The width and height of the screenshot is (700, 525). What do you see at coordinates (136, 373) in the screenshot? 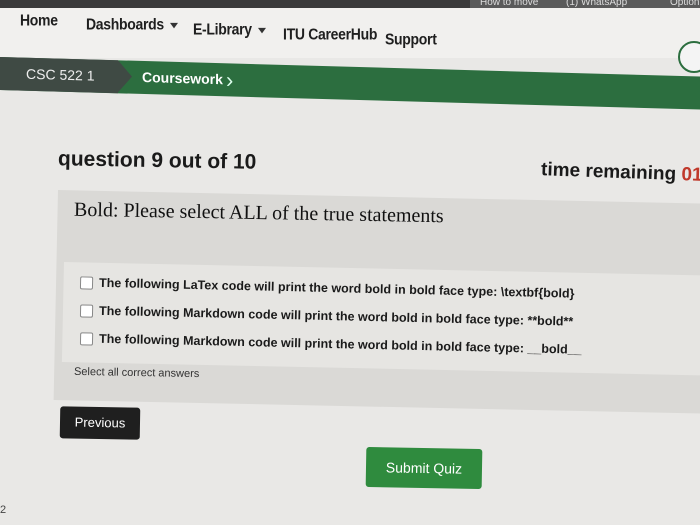
I see `answer-hint: Select all correct answers` at bounding box center [136, 373].